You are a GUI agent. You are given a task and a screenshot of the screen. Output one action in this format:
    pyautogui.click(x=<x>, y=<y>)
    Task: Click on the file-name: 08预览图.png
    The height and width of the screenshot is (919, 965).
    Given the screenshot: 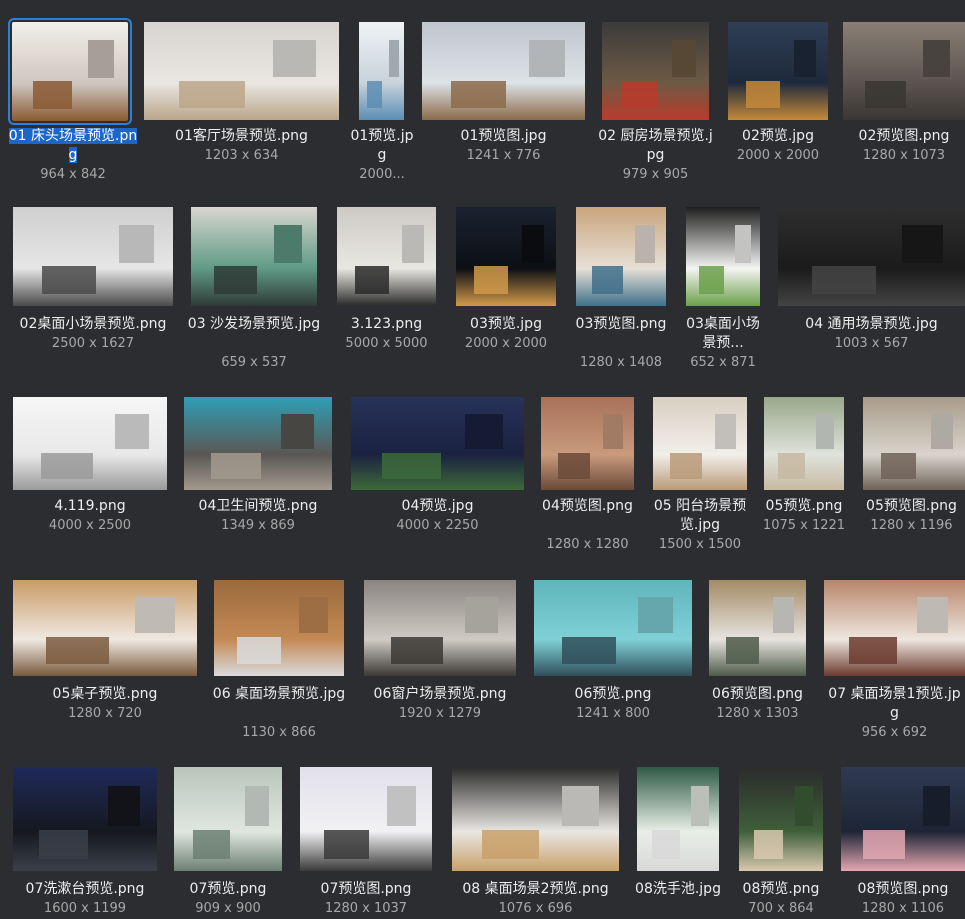 What is the action you would take?
    pyautogui.click(x=903, y=889)
    